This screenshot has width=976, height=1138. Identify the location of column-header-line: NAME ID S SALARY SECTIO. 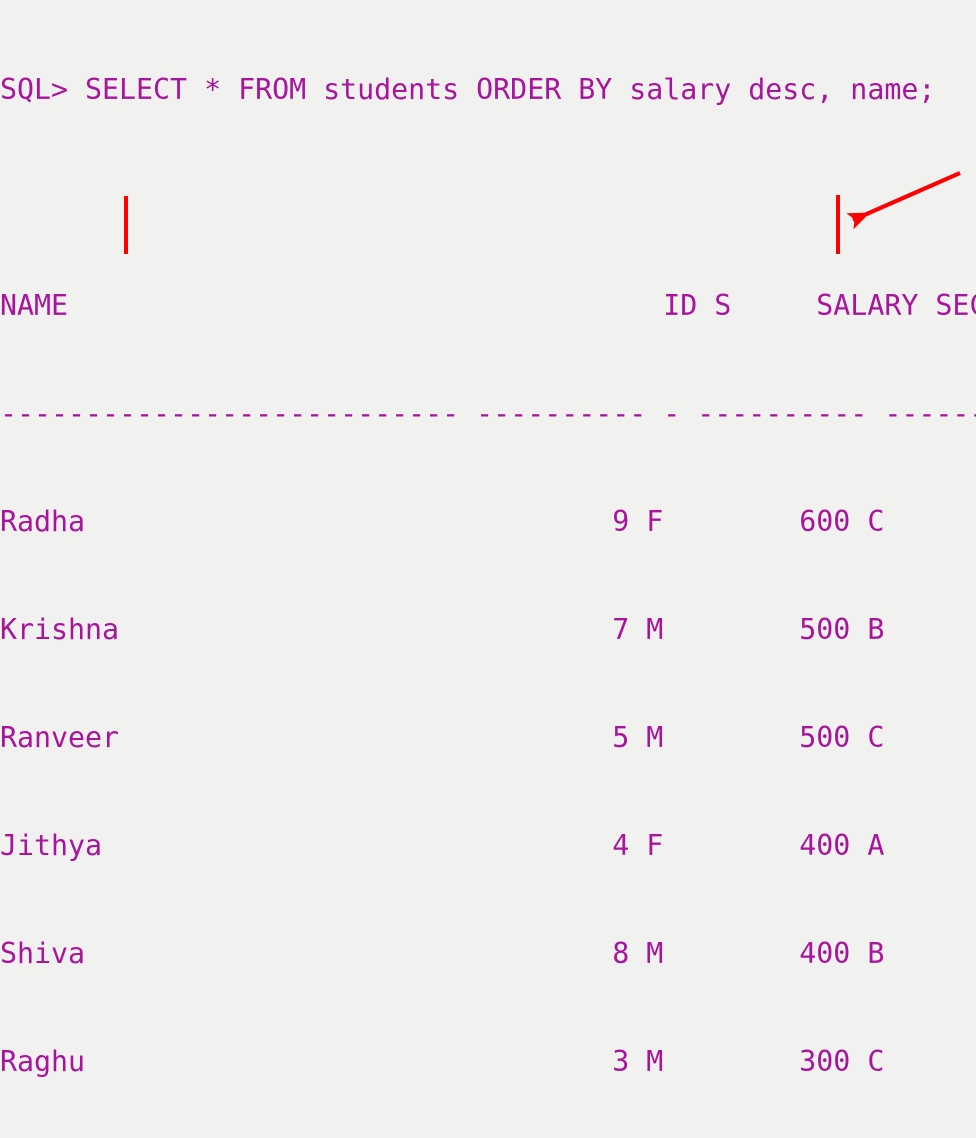
(488, 305).